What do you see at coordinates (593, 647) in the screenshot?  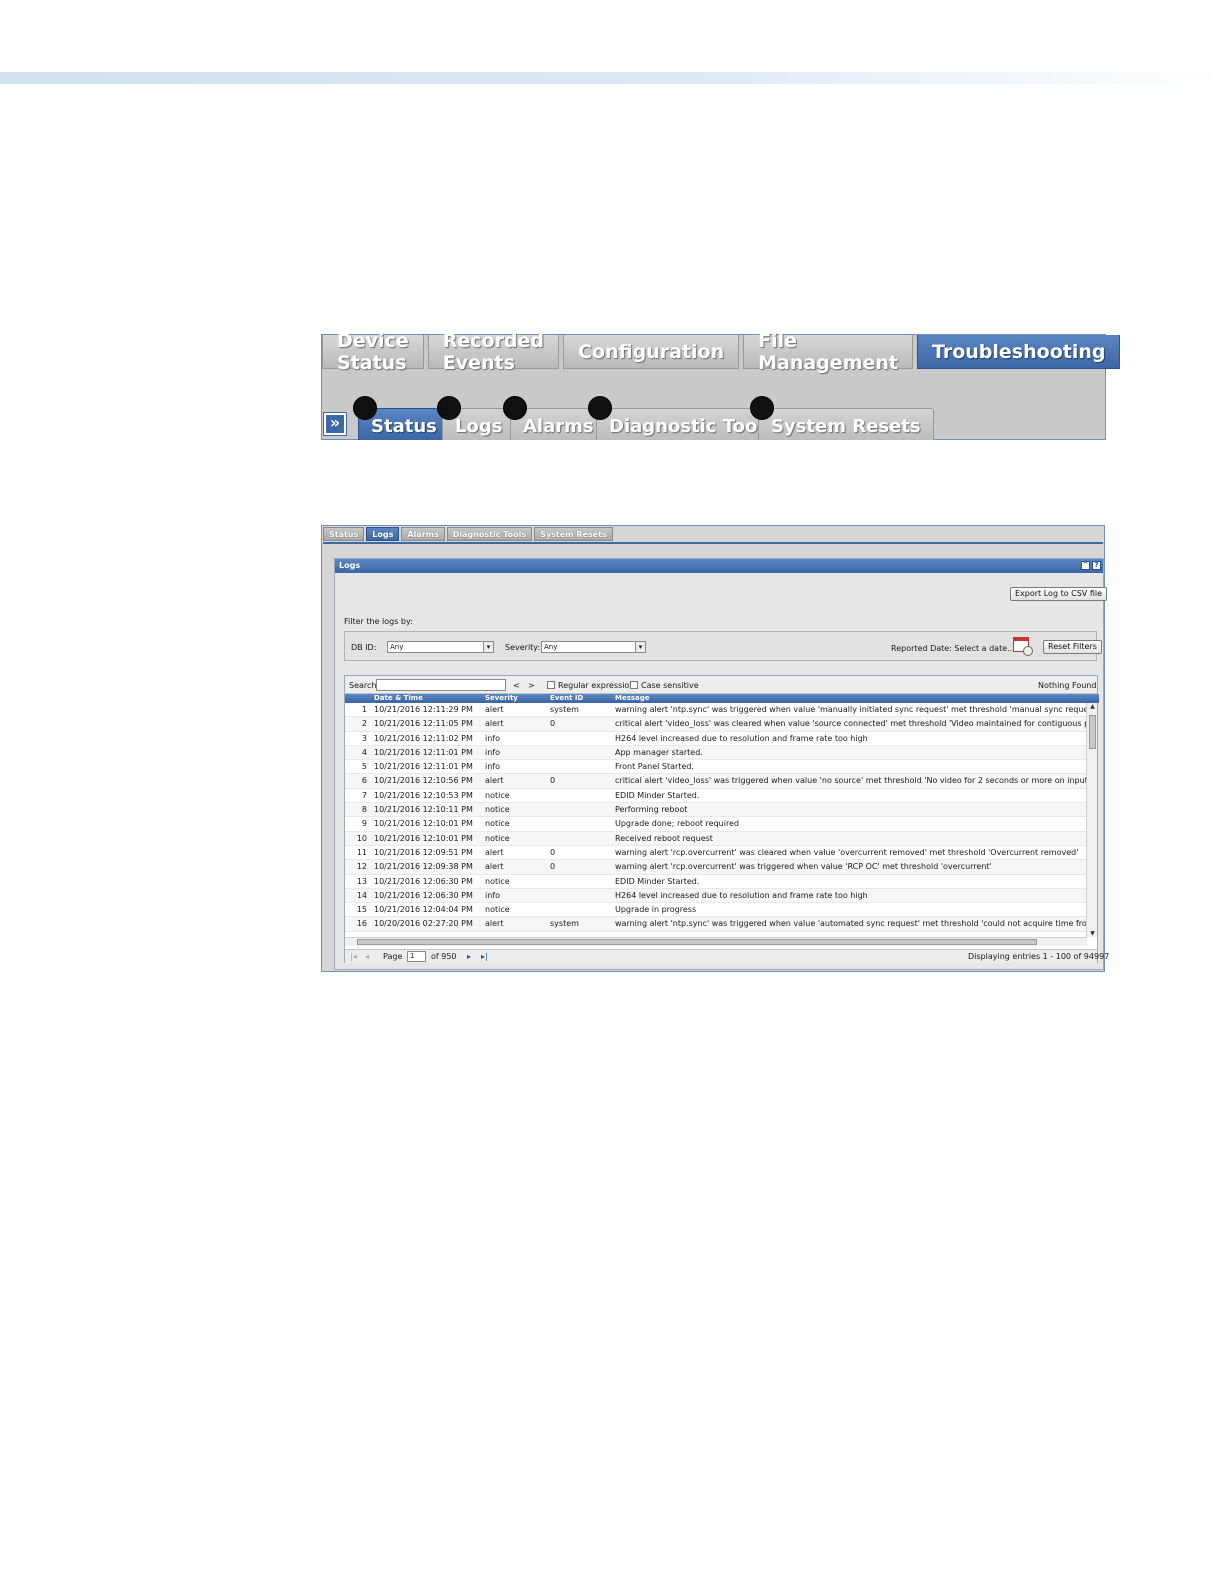 I see `severity-select: Any ▾` at bounding box center [593, 647].